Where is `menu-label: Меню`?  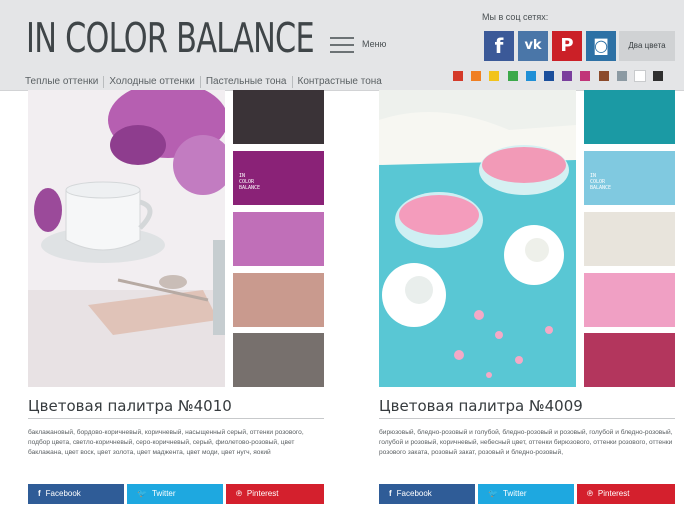 menu-label: Меню is located at coordinates (374, 44).